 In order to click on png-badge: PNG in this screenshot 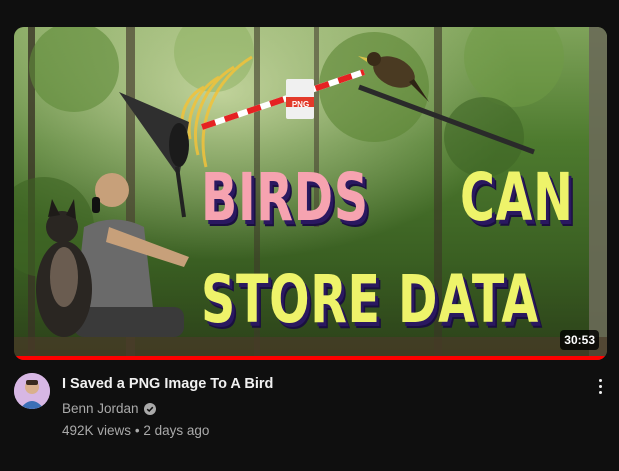, I will do `click(300, 104)`.